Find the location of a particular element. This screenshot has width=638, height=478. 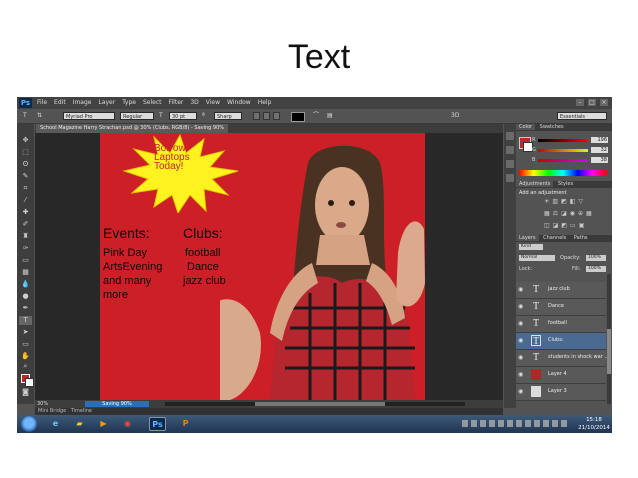

anti-alias-select: Sharp is located at coordinates (228, 116).